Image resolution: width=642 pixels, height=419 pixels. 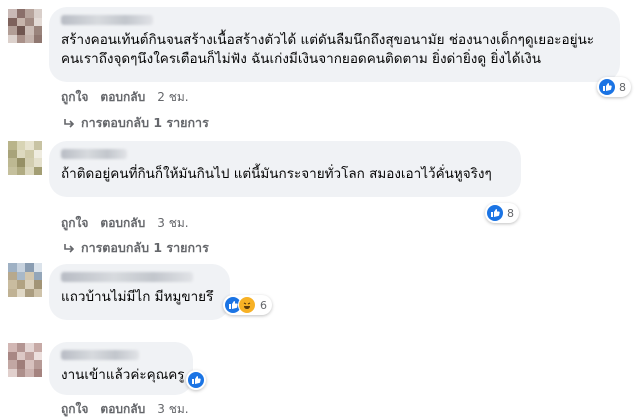 What do you see at coordinates (123, 375) in the screenshot?
I see `comment-text-line: งานเข้าแล้วค่ะคุณครู` at bounding box center [123, 375].